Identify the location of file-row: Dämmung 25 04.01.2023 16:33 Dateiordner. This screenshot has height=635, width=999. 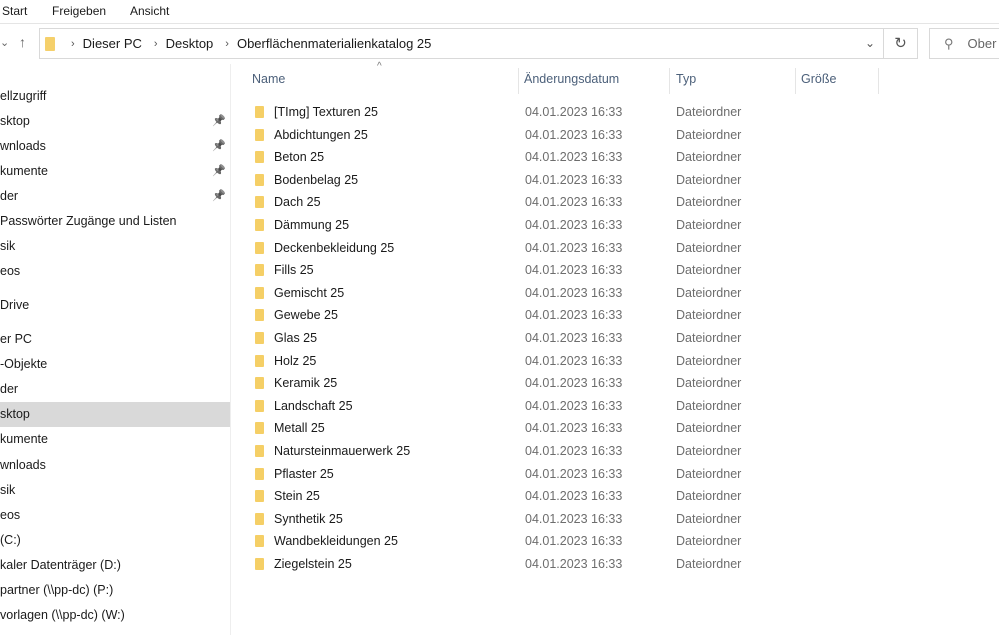
(615, 225).